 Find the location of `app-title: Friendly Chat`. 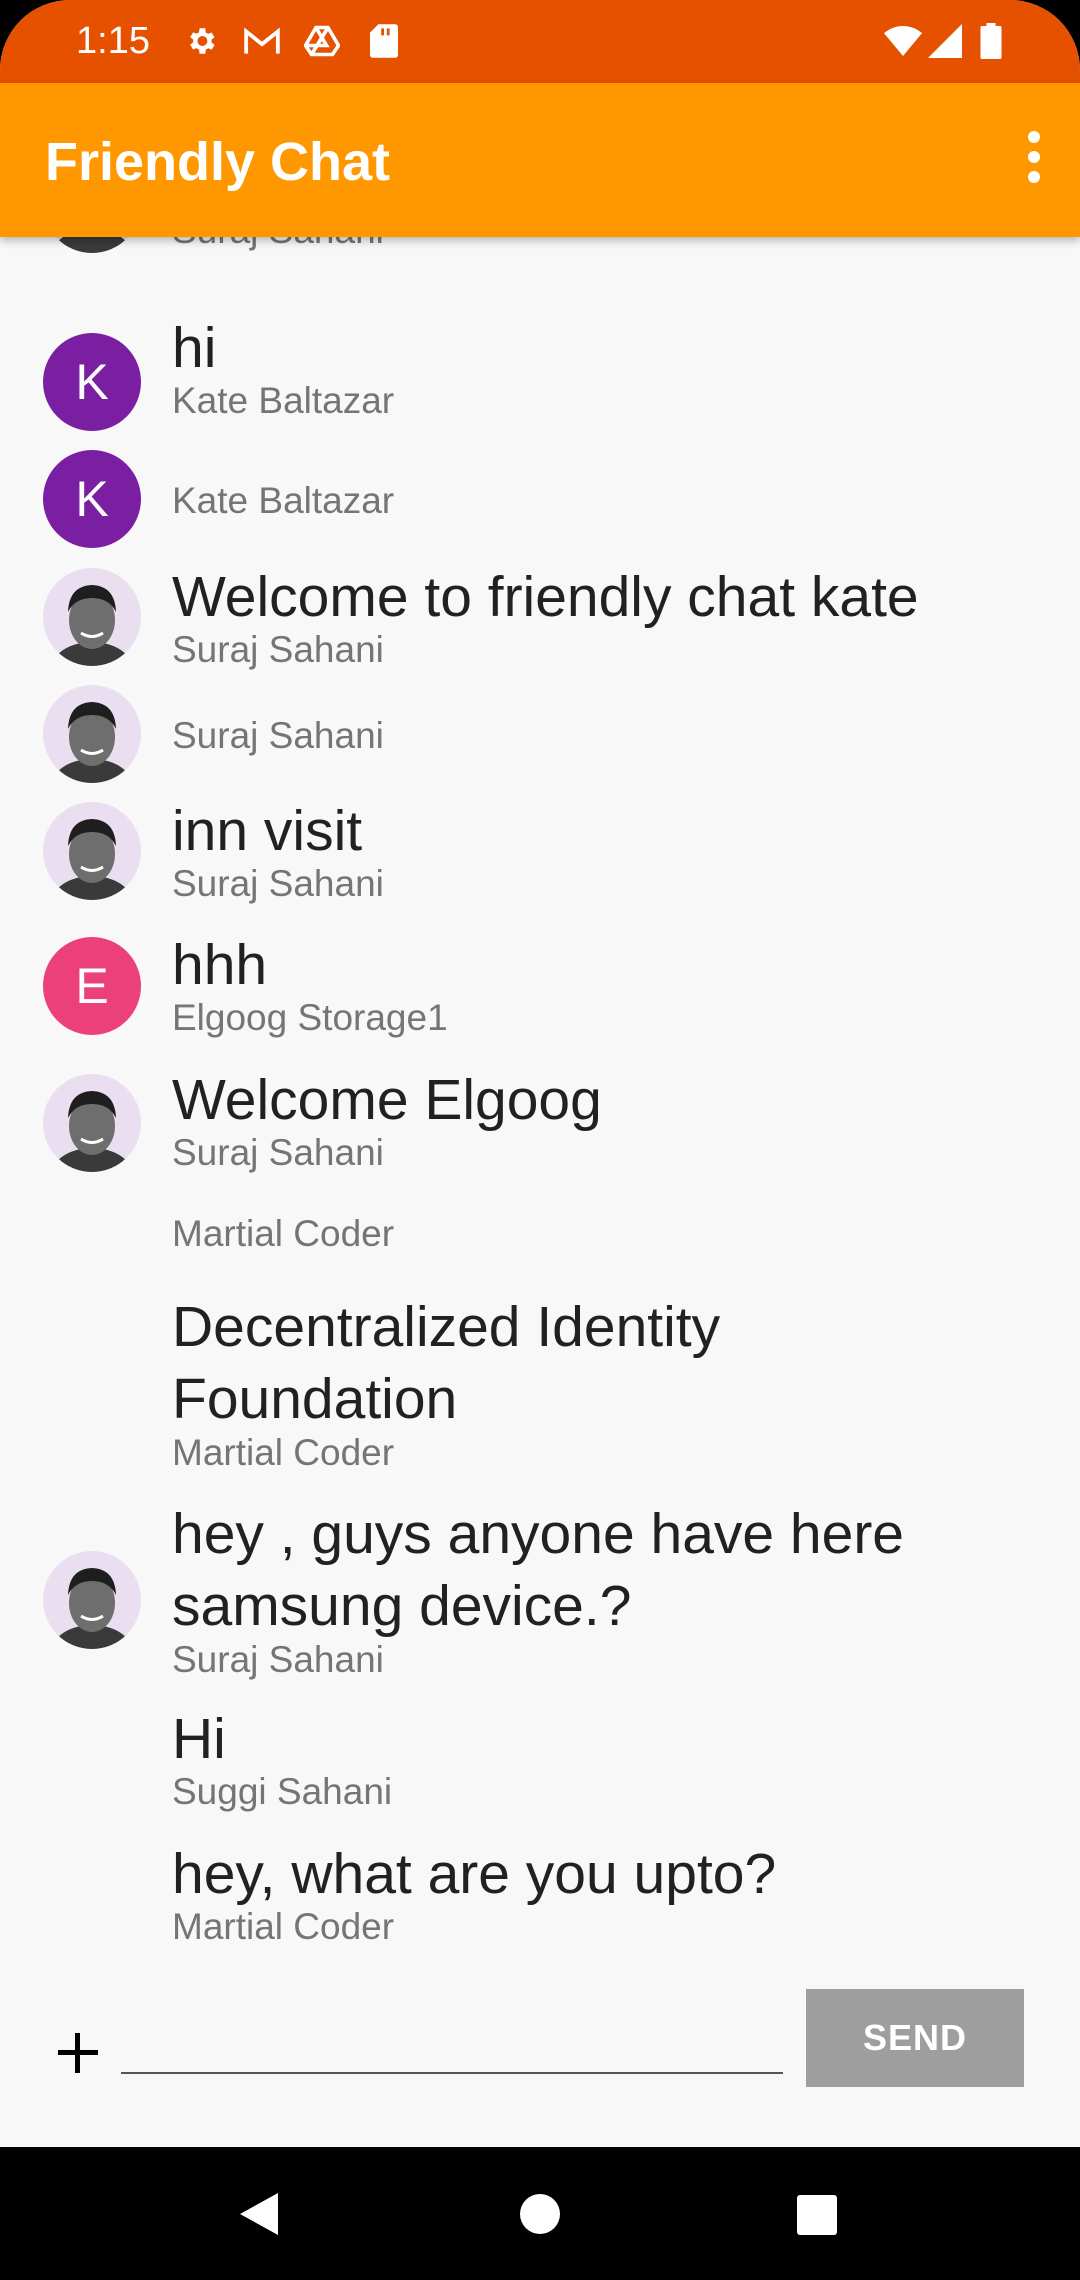

app-title: Friendly Chat is located at coordinates (218, 162).